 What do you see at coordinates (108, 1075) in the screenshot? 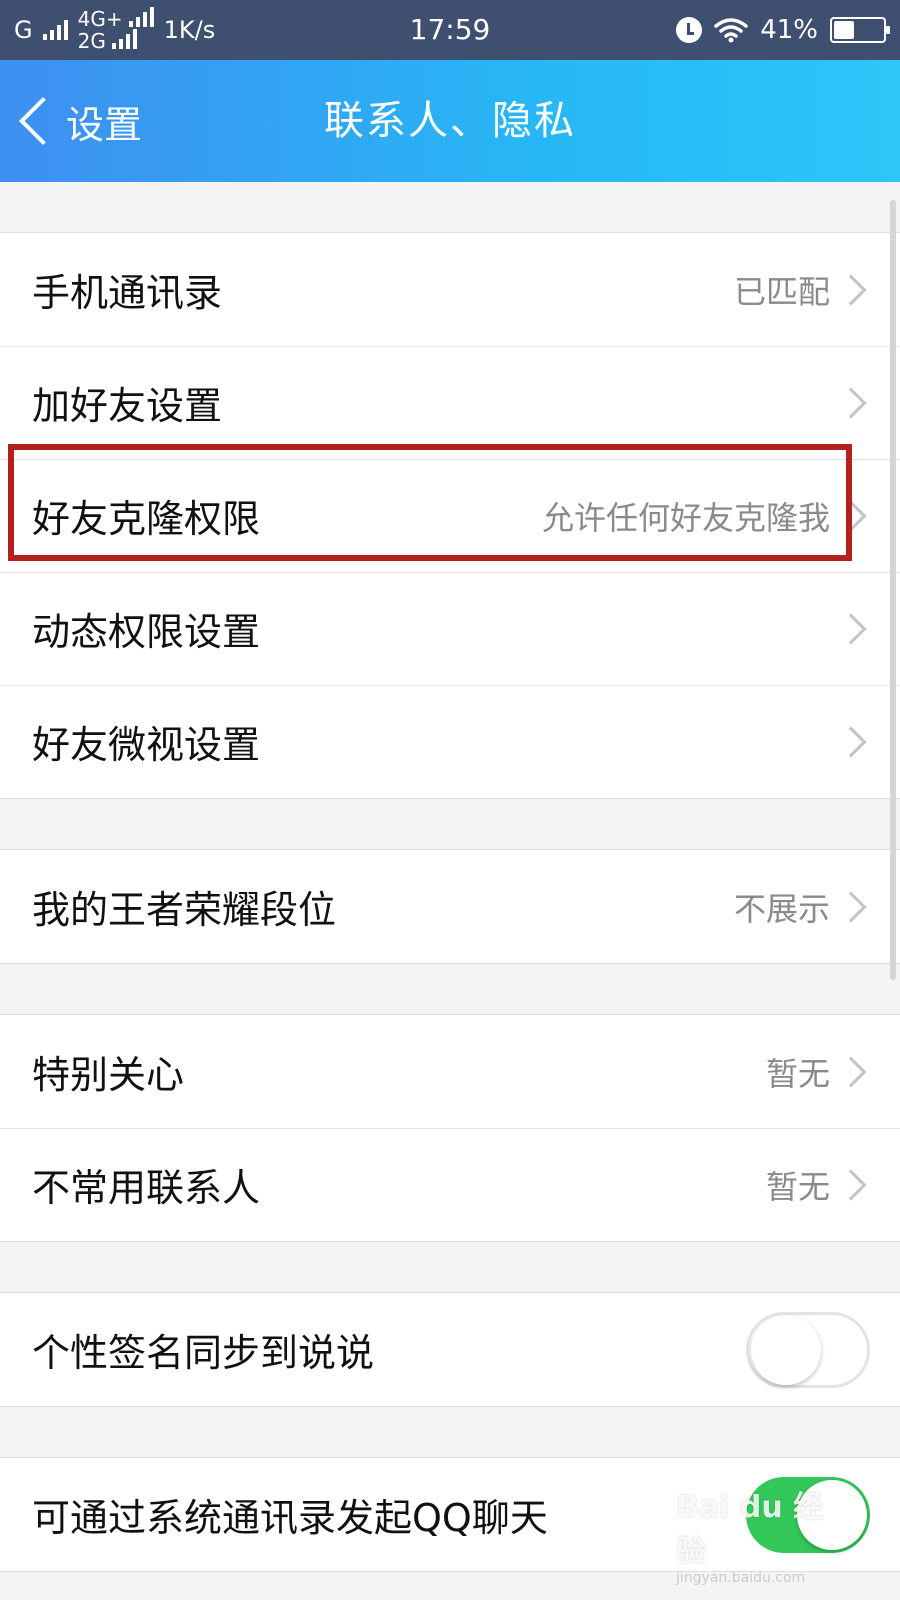
I see `settings-row-label: 特别关心` at bounding box center [108, 1075].